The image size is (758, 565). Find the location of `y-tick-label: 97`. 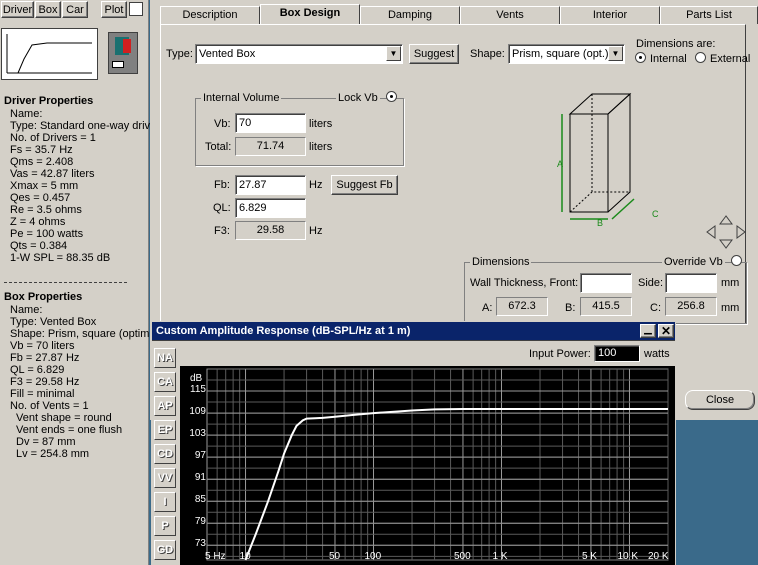

y-tick-label: 97 is located at coordinates (200, 456).